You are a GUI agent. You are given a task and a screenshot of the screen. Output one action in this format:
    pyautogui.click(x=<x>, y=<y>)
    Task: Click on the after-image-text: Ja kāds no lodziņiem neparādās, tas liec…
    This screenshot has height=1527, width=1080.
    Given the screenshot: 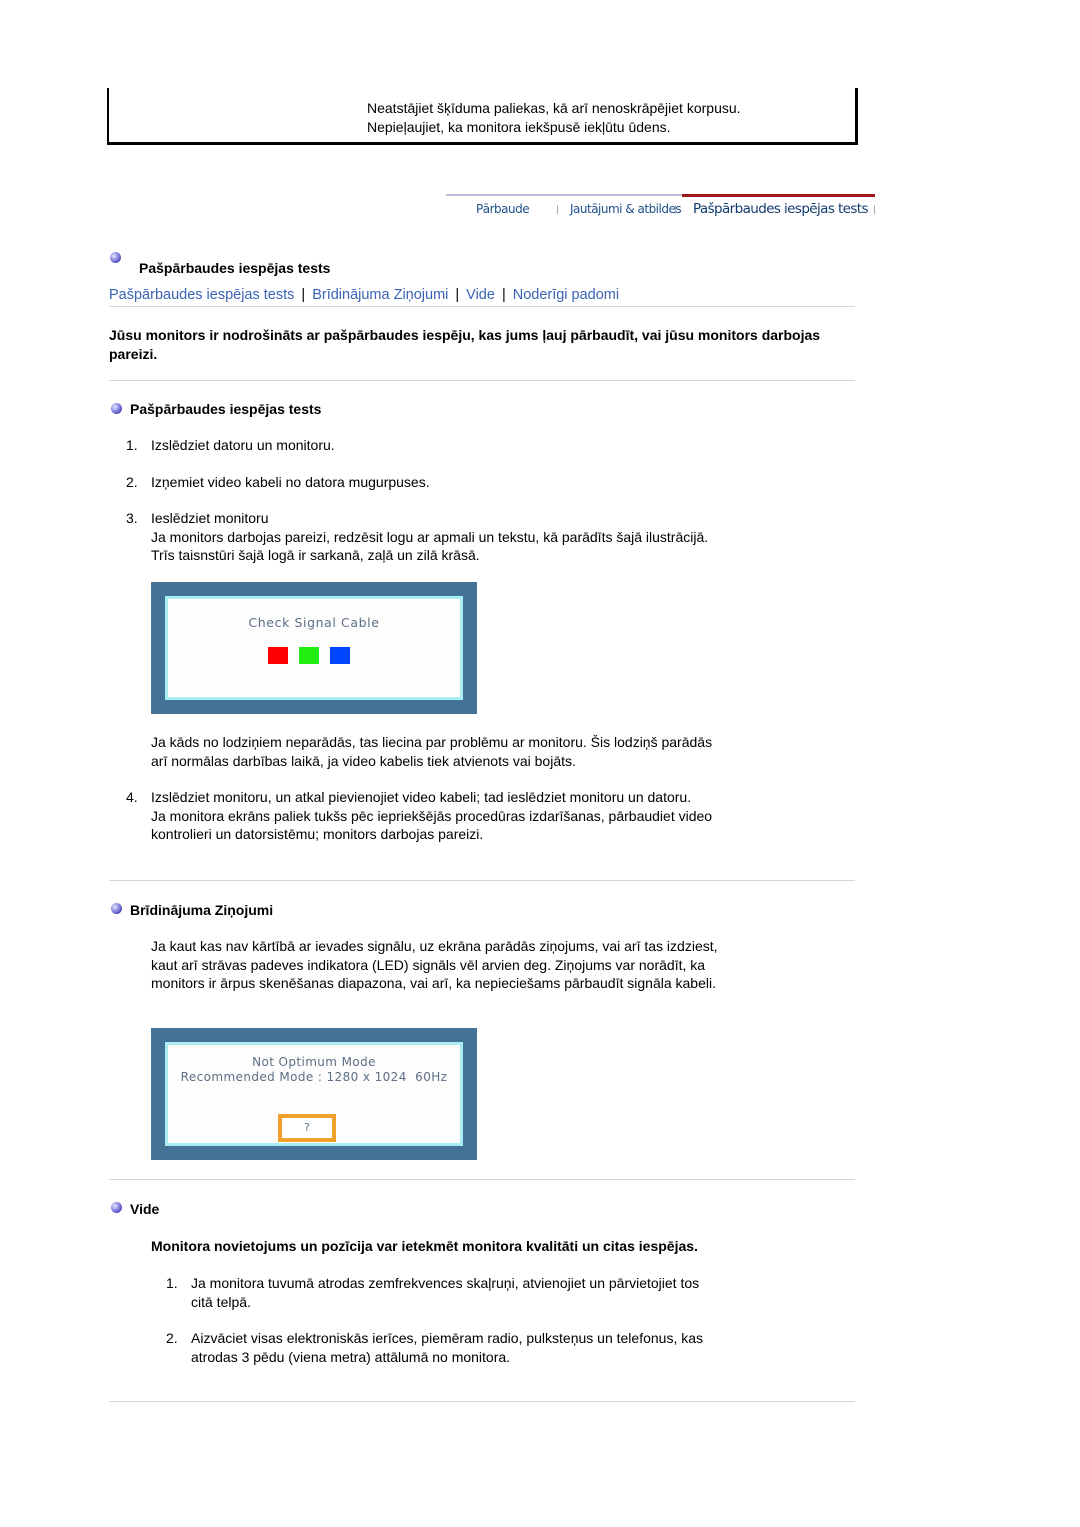 What is the action you would take?
    pyautogui.click(x=431, y=751)
    